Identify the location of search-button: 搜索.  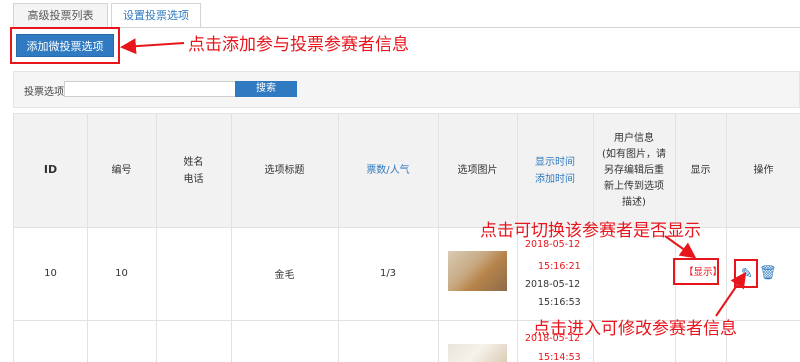
(266, 89).